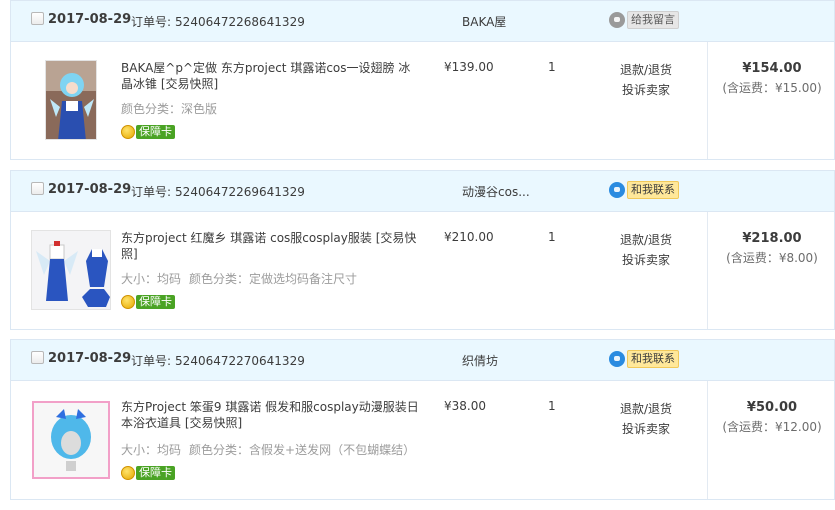 The image size is (835, 510). I want to click on product-title-text: 东方project 红魔乡 琪露诺 cos服cosplay服装, so click(246, 238).